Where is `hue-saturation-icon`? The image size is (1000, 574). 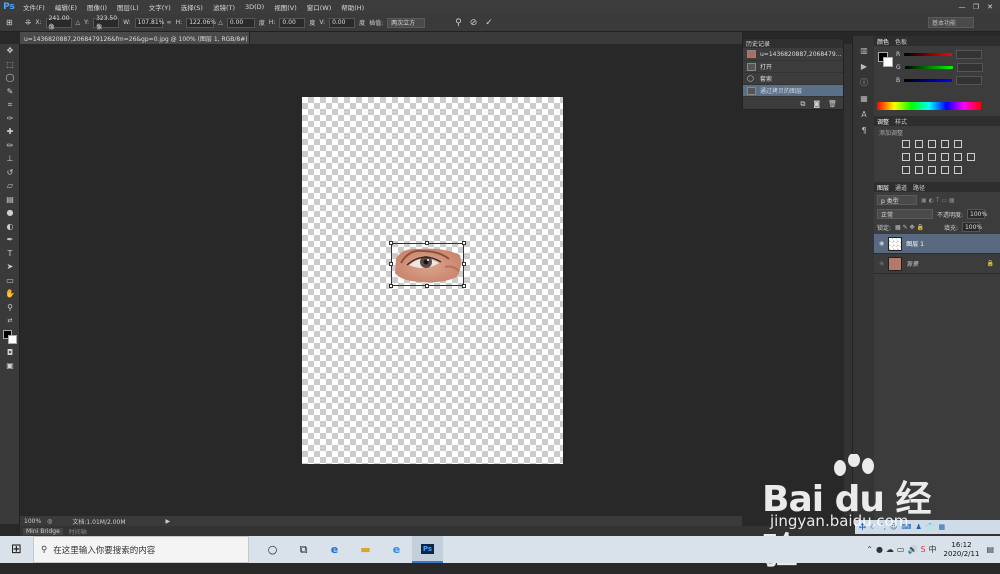
hue-saturation-icon is located at coordinates (906, 156).